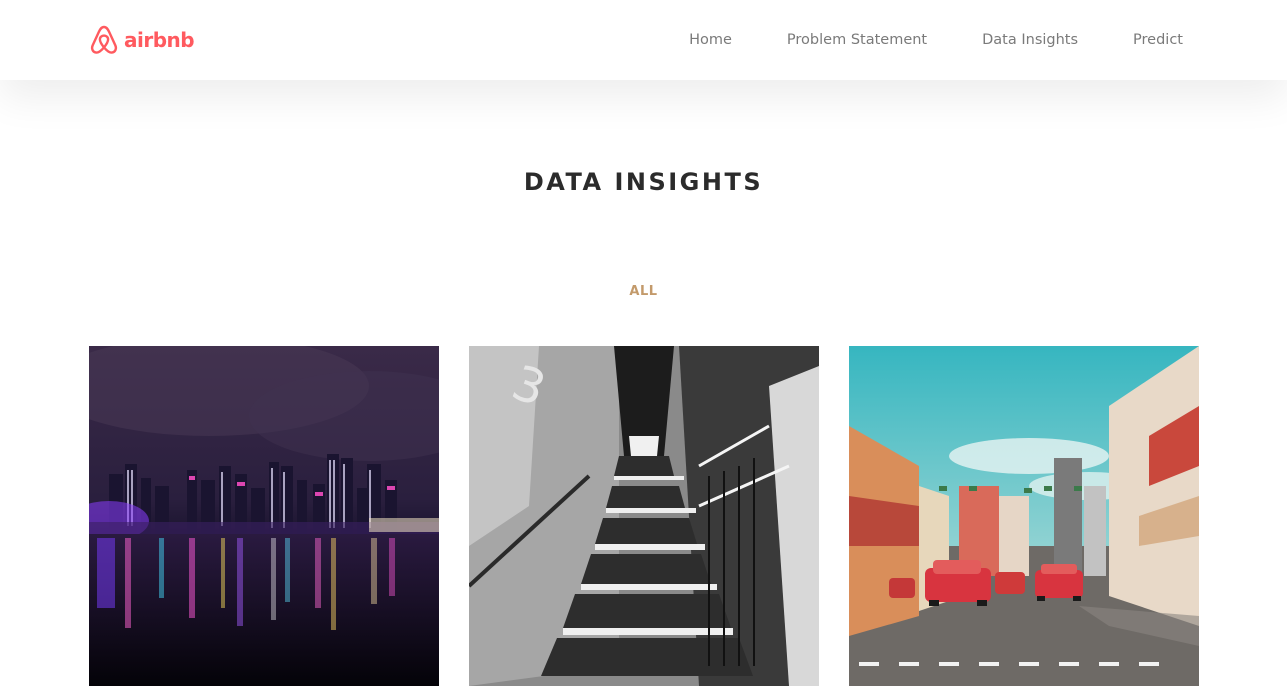 The image size is (1287, 686). I want to click on singapore-night-skyline-photo, so click(264, 516).